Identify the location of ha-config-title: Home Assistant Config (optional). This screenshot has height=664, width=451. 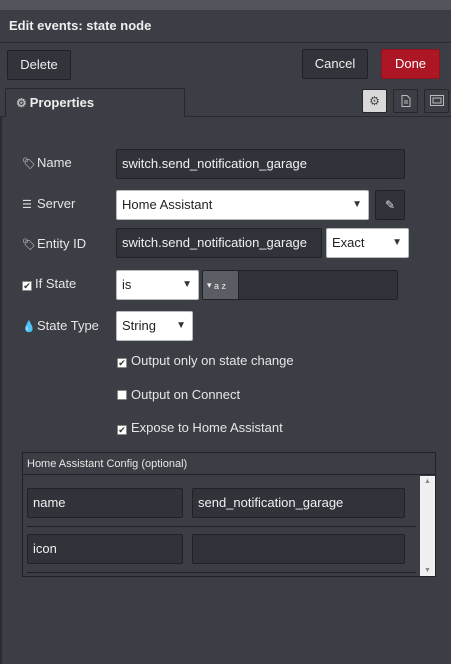
(229, 464).